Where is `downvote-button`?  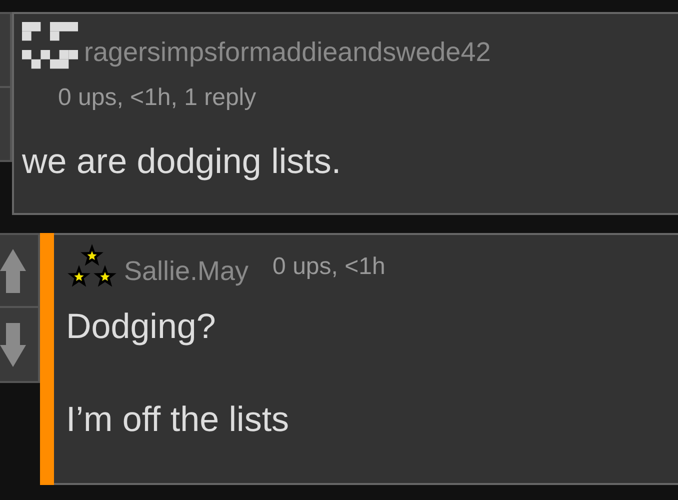 downvote-button is located at coordinates (20, 345).